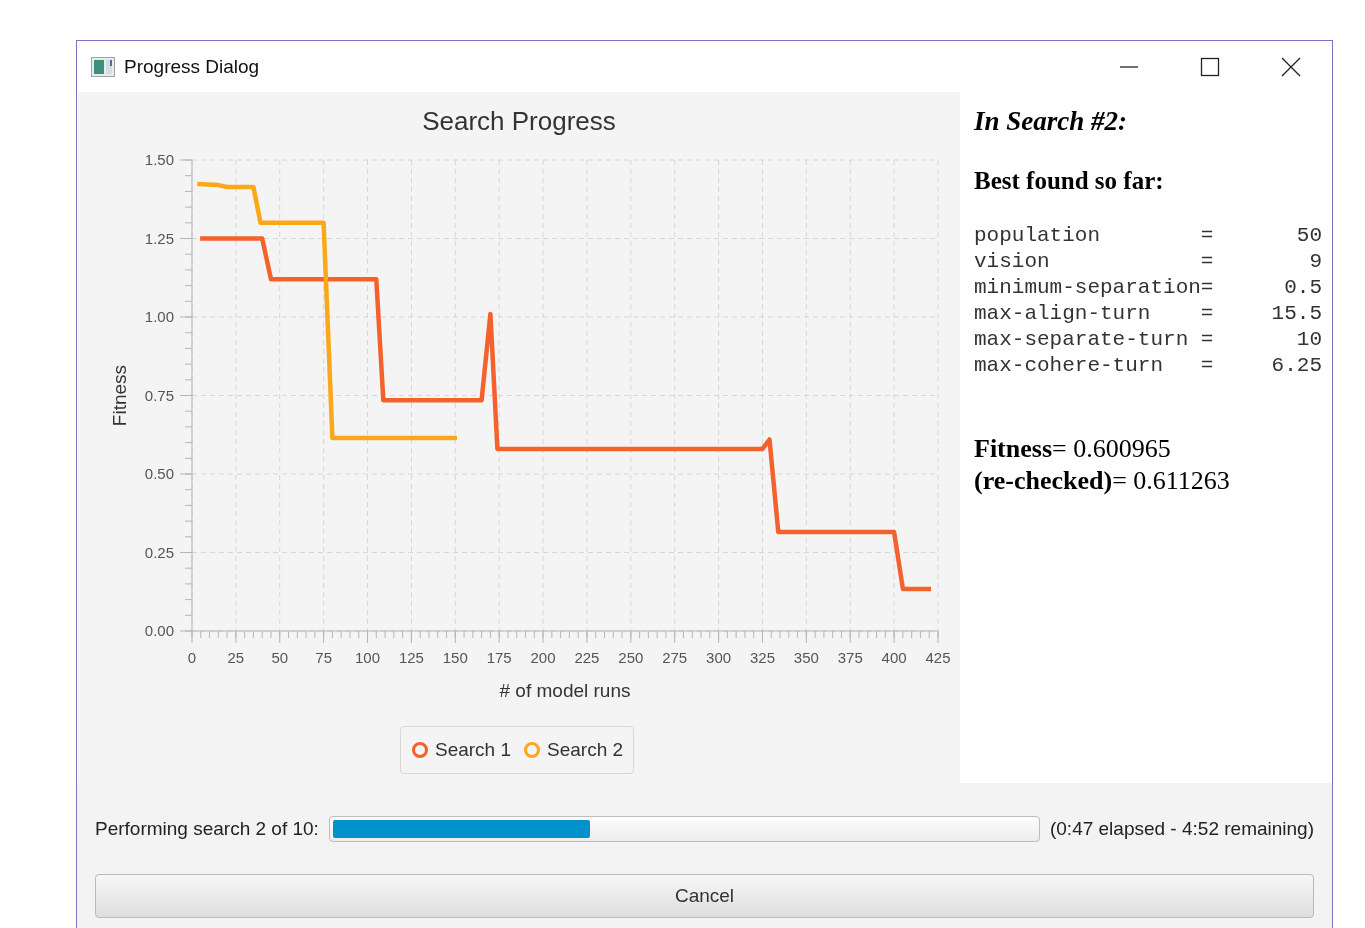 The width and height of the screenshot is (1365, 928). Describe the element at coordinates (159, 473) in the screenshot. I see `tick-label: 0.50` at that location.